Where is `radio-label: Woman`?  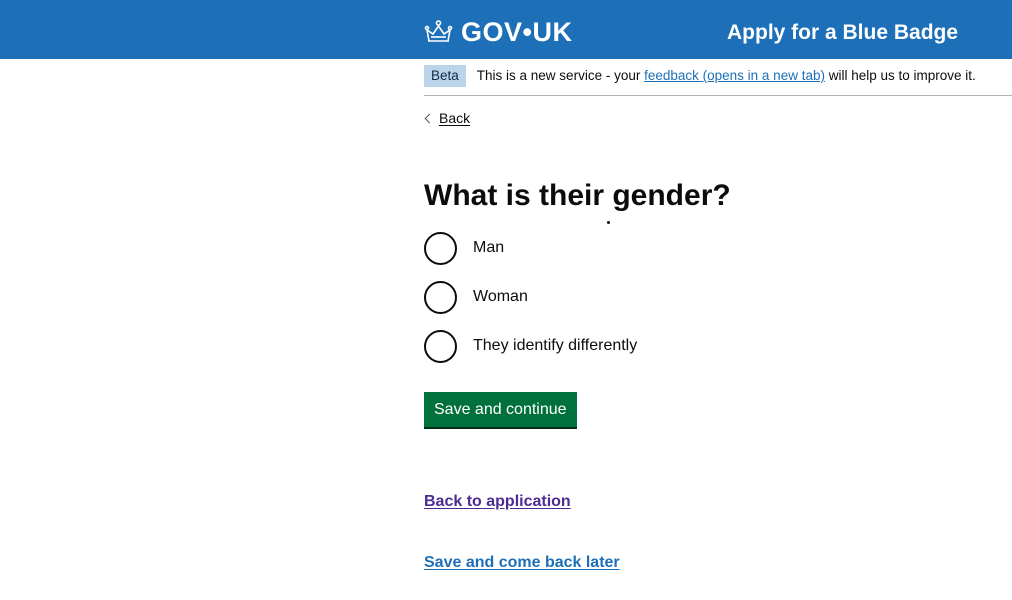 radio-label: Woman is located at coordinates (500, 297).